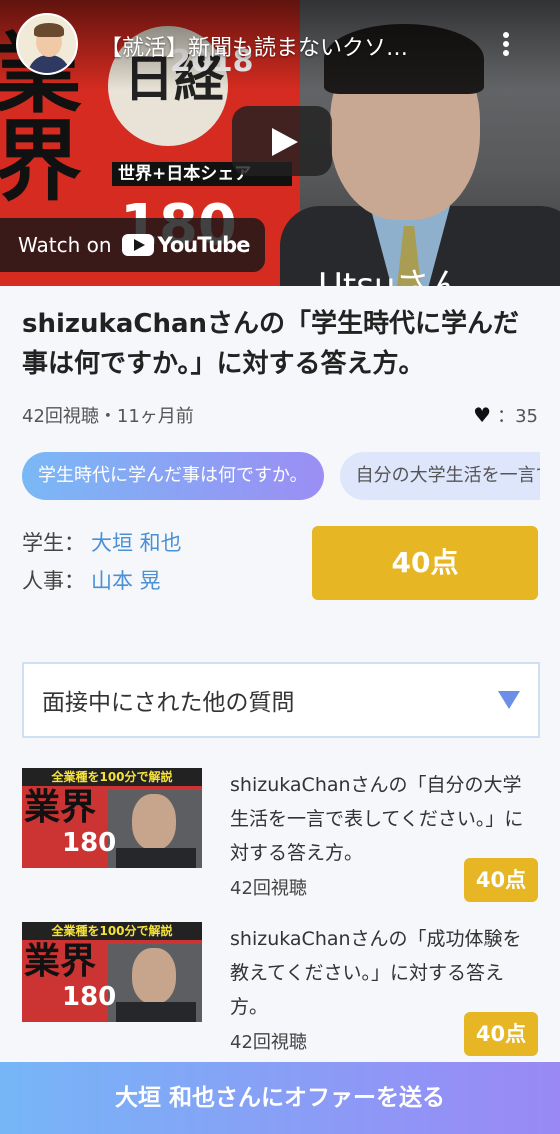  Describe the element at coordinates (280, 1098) in the screenshot. I see `send-offer-button: 大垣 和也さんにオファーを送る` at that location.